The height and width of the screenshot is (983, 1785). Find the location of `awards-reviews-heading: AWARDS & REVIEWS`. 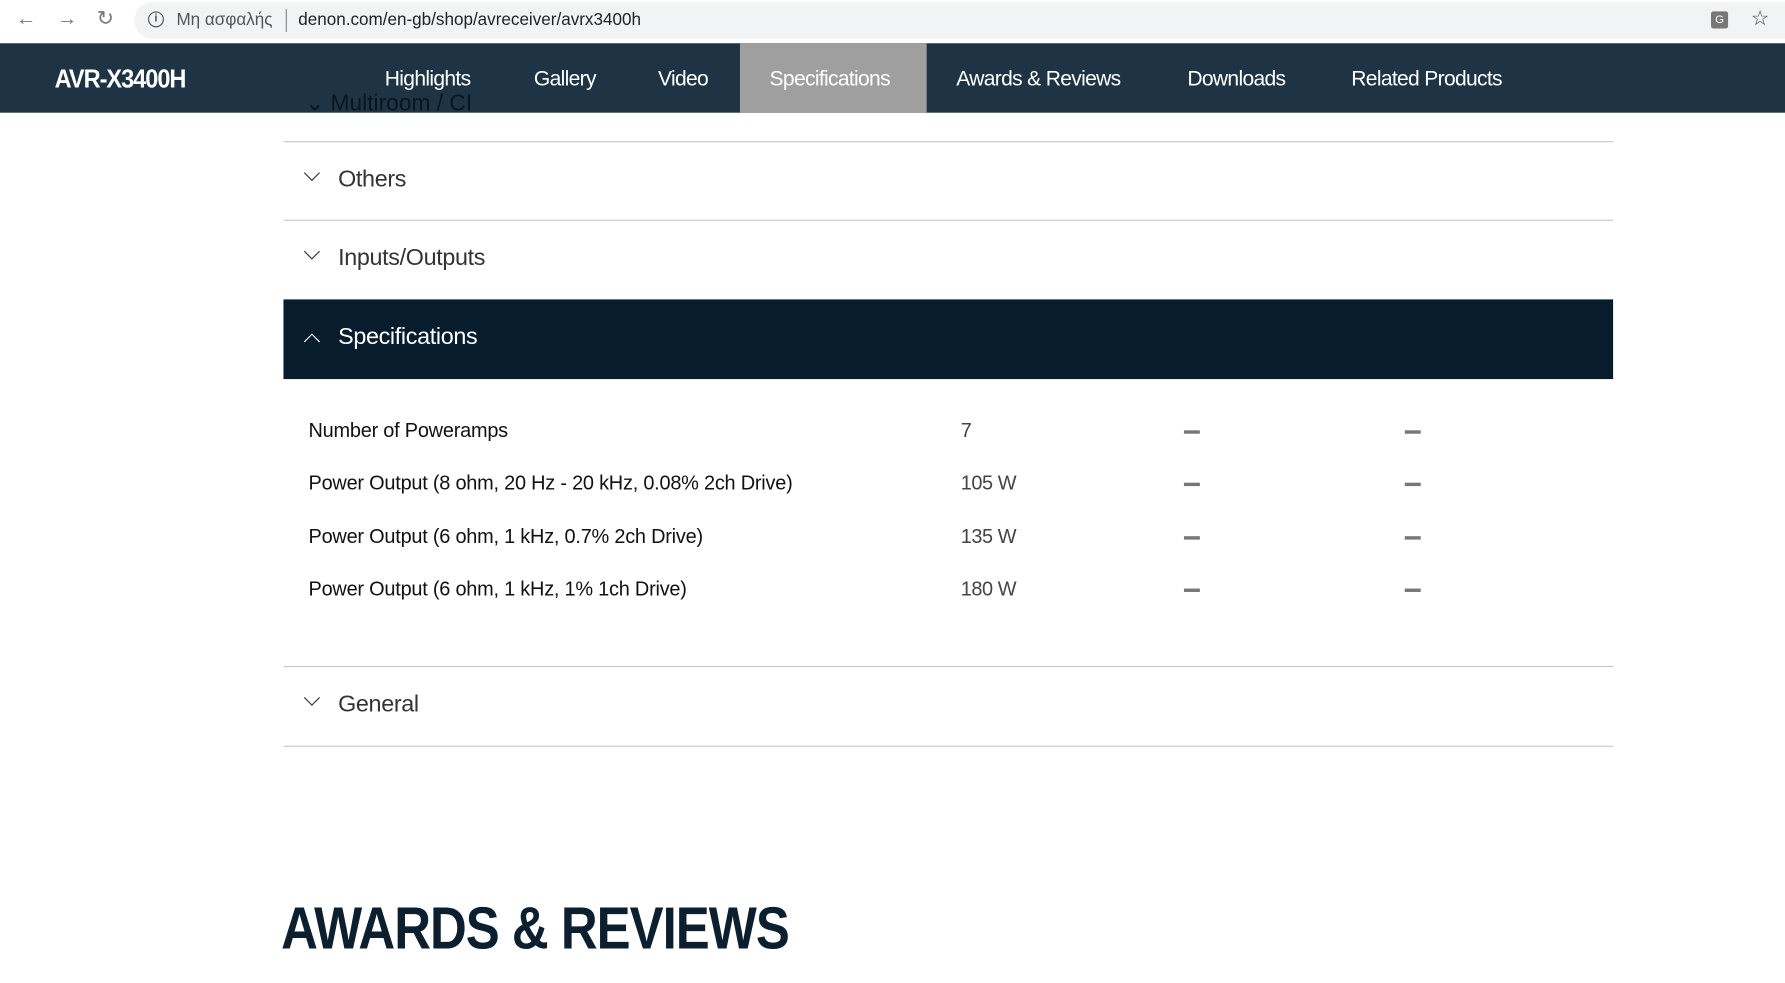

awards-reviews-heading: AWARDS & REVIEWS is located at coordinates (535, 928).